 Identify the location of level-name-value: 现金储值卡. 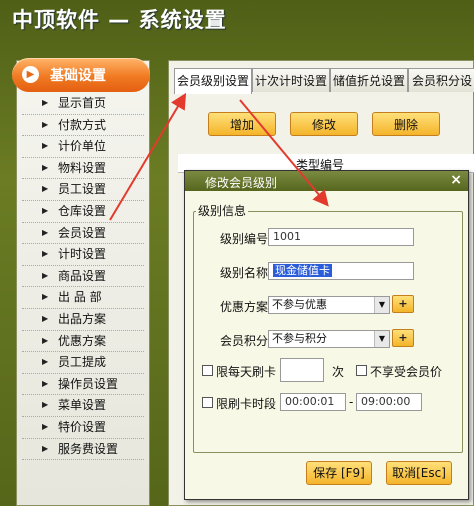
(302, 270).